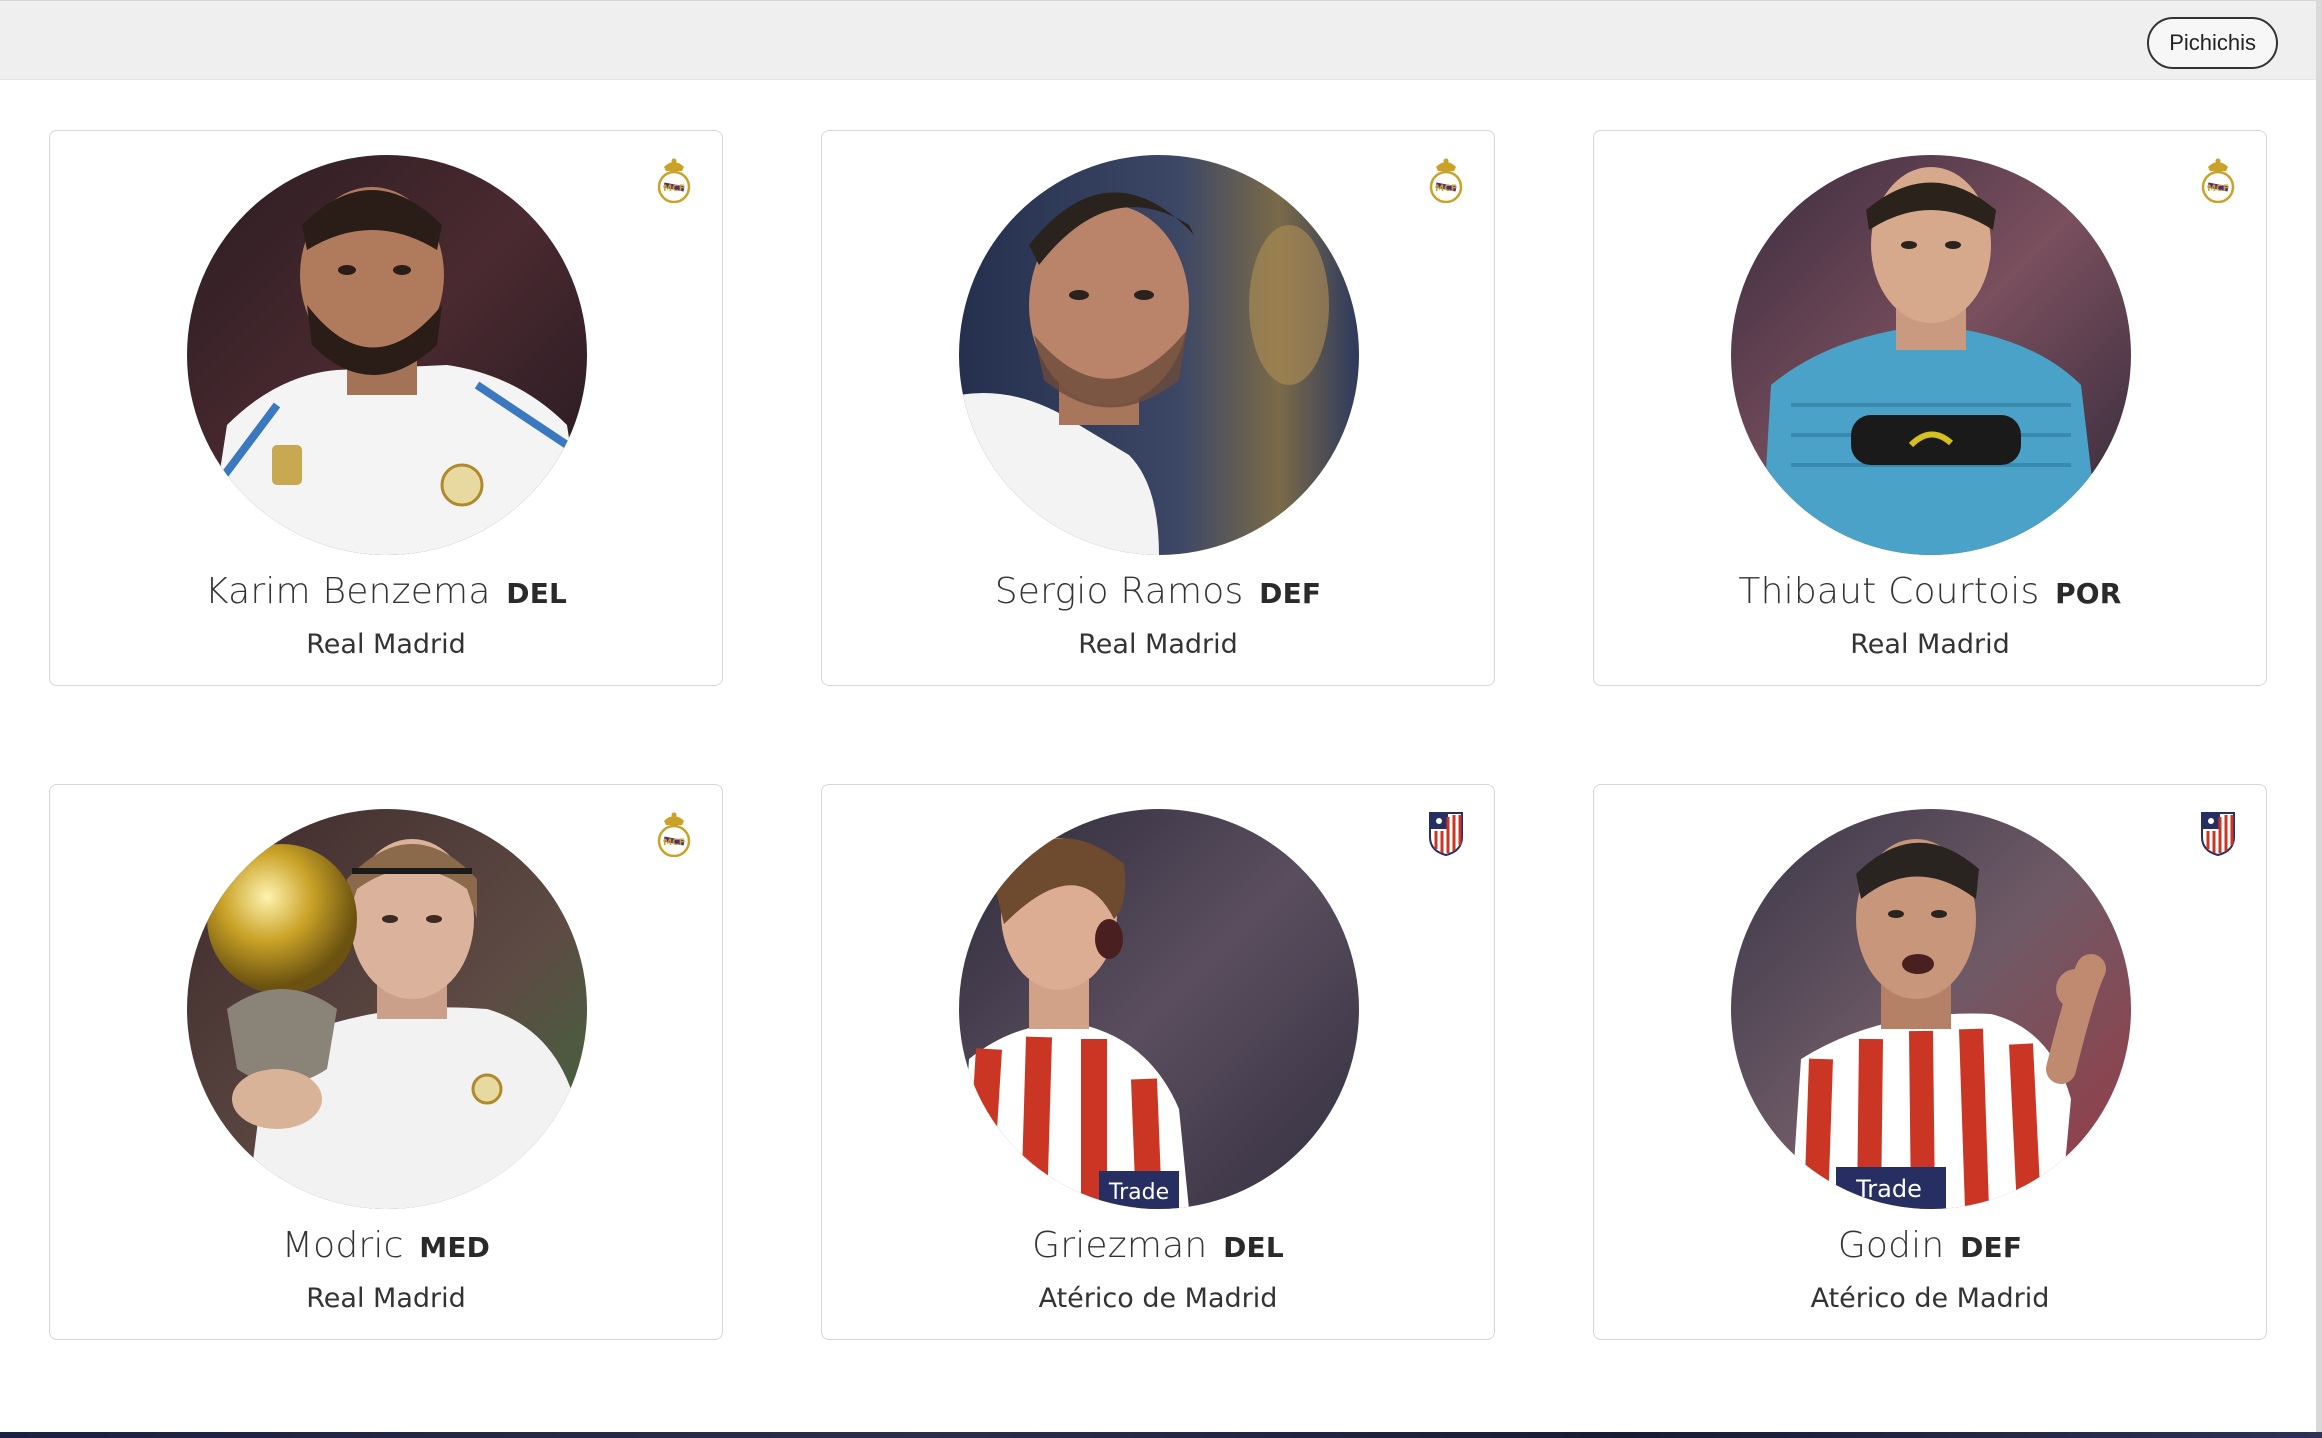 The image size is (2322, 1438). I want to click on pichichis-button: Pichichis, so click(2212, 43).